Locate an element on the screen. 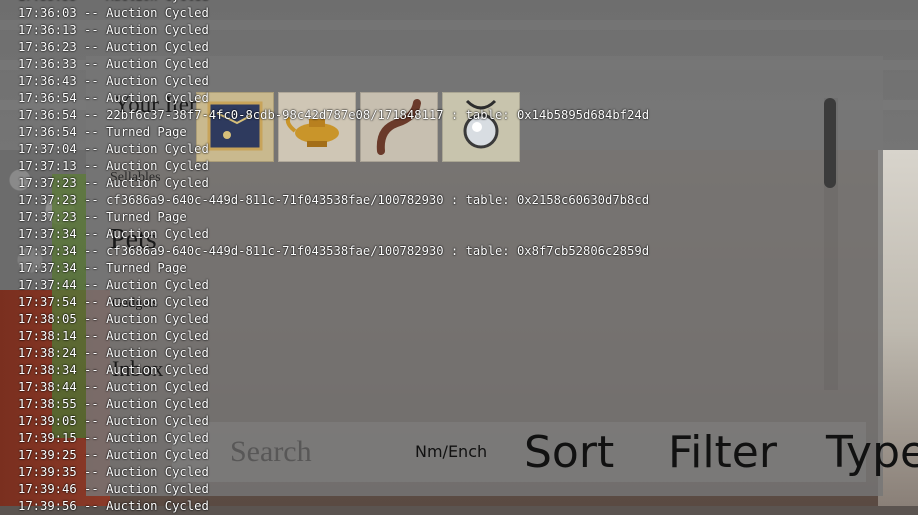  log-line: 17:37:44 -- Auction Cycled is located at coordinates (459, 285).